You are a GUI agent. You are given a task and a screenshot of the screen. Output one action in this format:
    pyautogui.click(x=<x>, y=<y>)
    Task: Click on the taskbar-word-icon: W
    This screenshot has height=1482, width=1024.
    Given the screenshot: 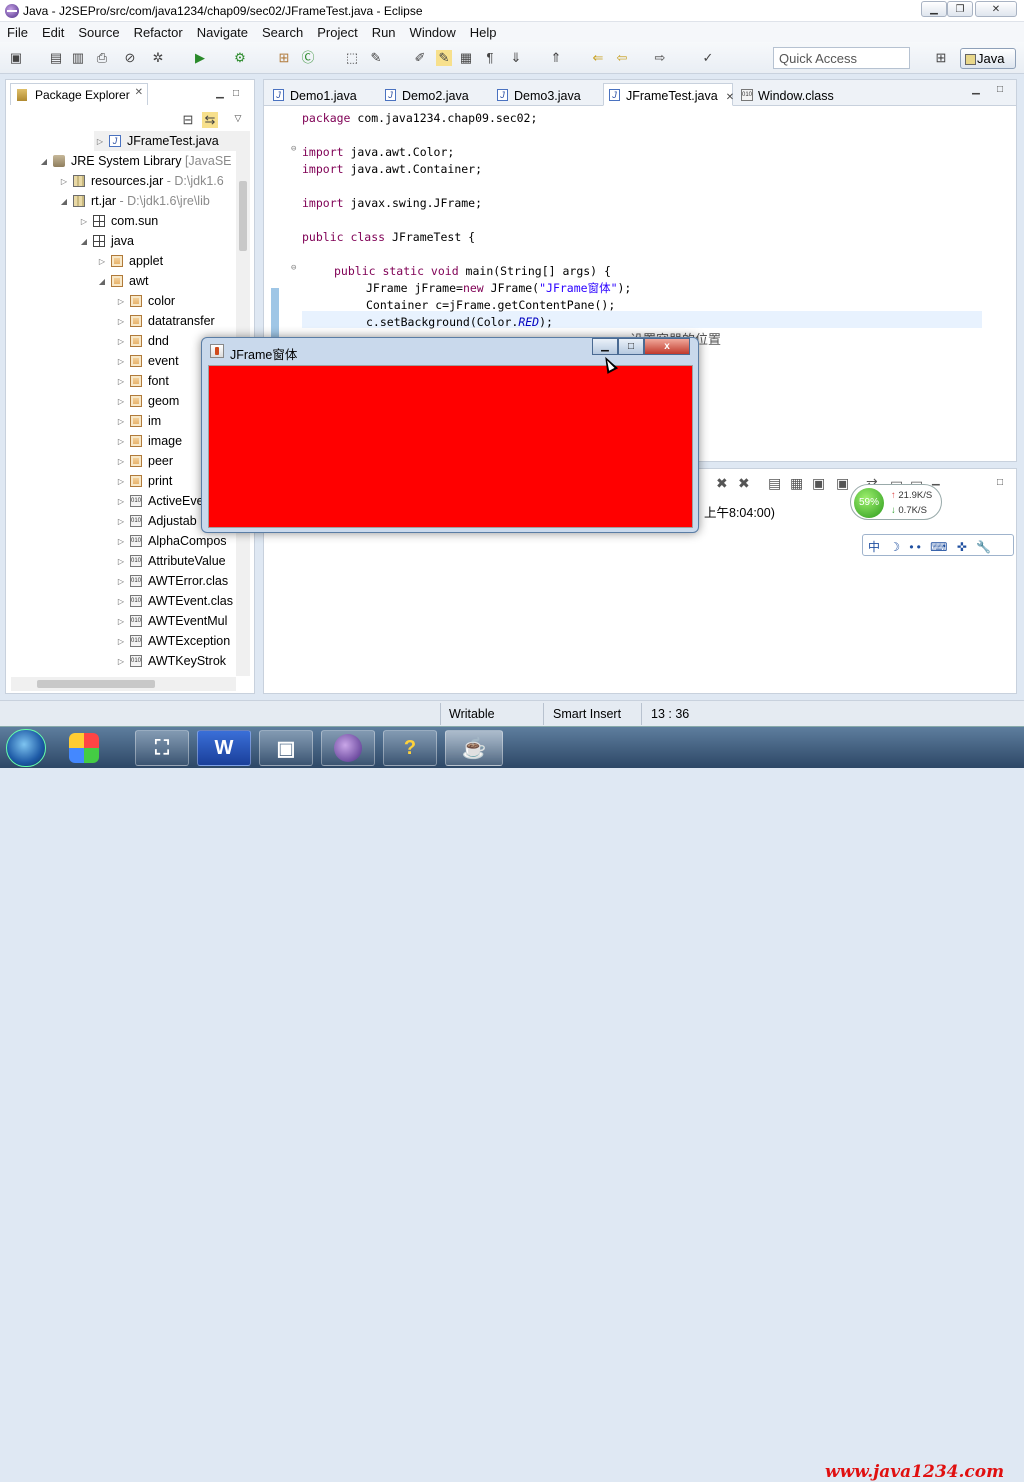 What is the action you would take?
    pyautogui.click(x=224, y=748)
    